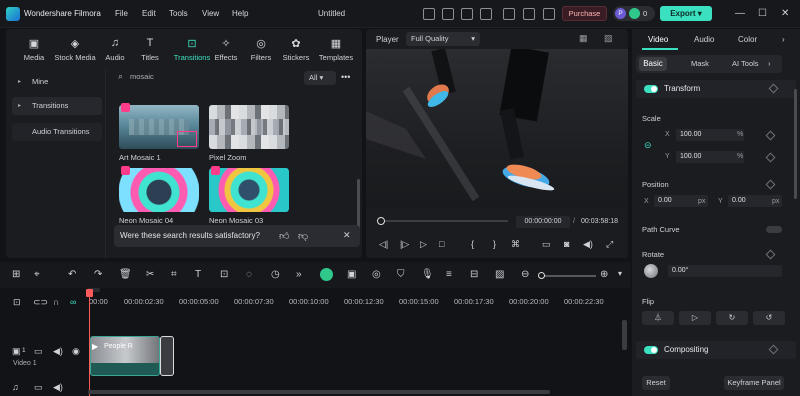  What do you see at coordinates (653, 64) in the screenshot?
I see `subtab-basic: Basic` at bounding box center [653, 64].